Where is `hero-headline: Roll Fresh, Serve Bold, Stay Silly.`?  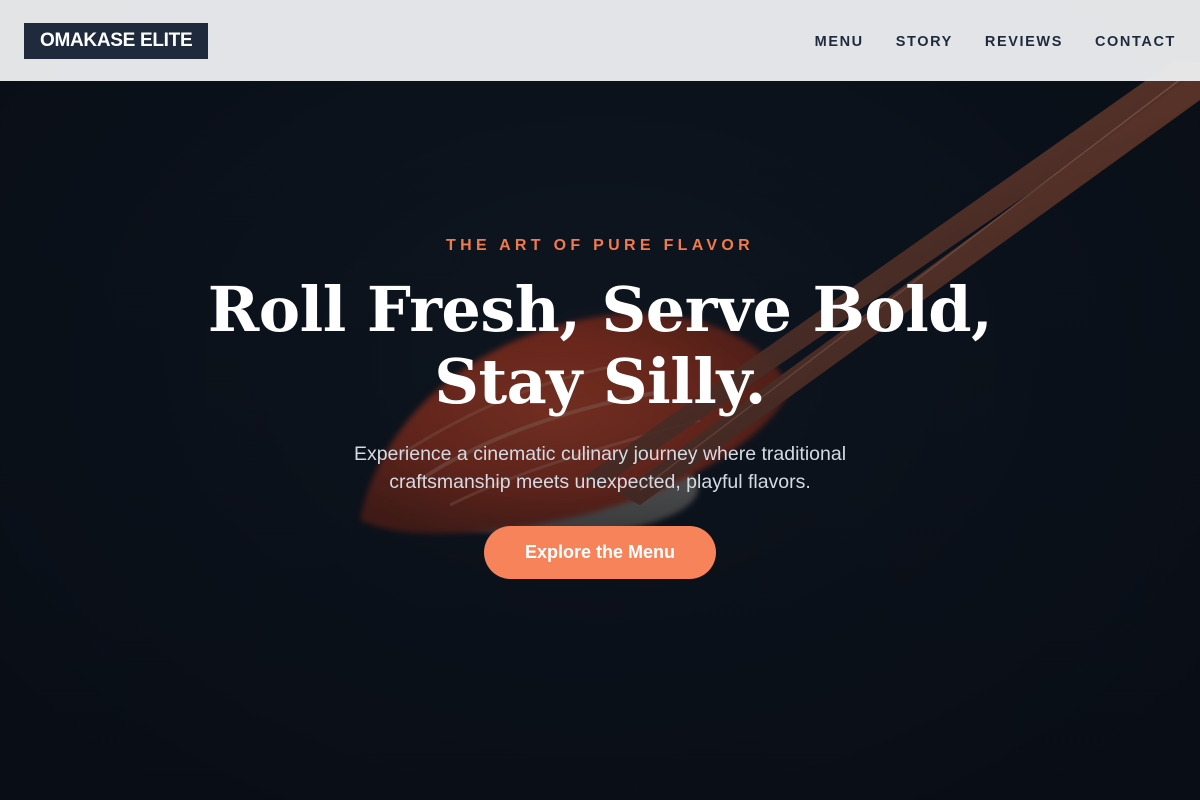
hero-headline: Roll Fresh, Serve Bold, Stay Silly. is located at coordinates (600, 346).